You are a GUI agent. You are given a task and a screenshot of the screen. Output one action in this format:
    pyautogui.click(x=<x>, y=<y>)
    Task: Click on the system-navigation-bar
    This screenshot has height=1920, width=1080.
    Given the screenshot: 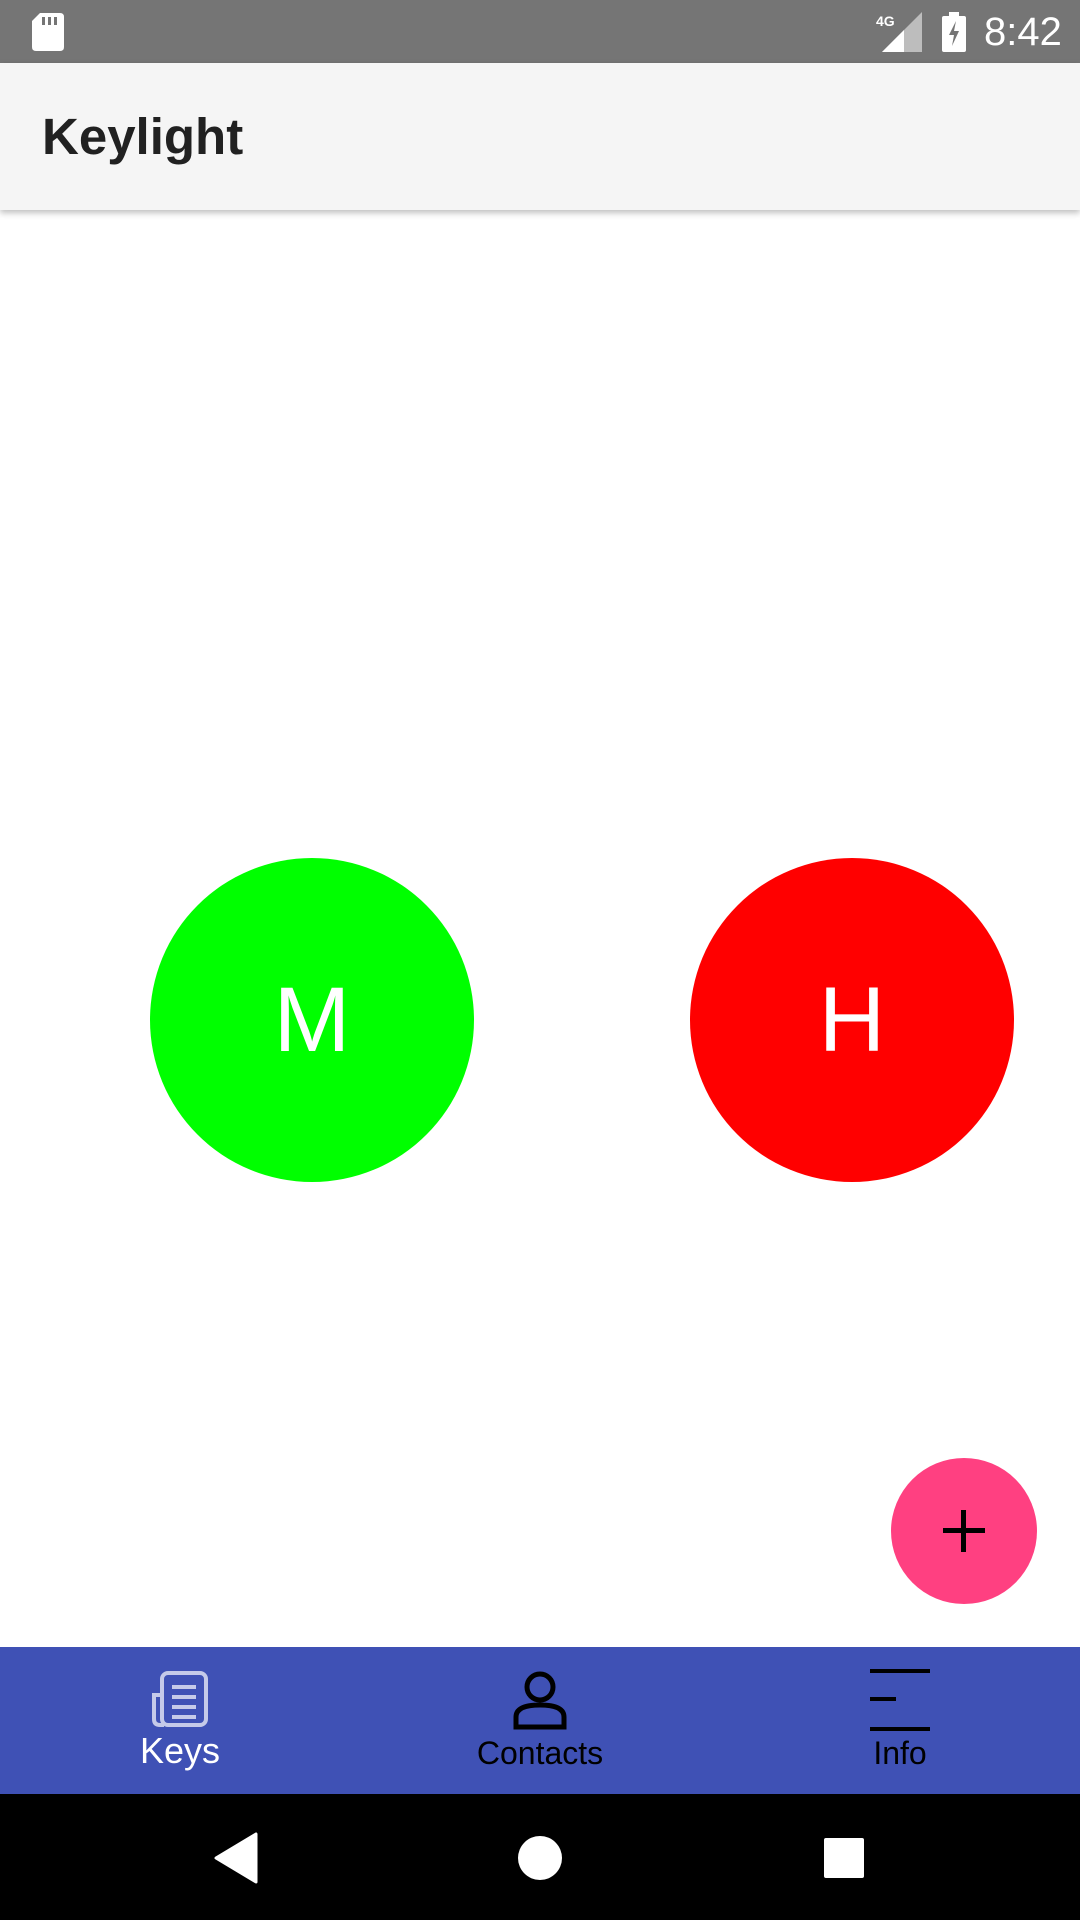 What is the action you would take?
    pyautogui.click(x=540, y=1857)
    